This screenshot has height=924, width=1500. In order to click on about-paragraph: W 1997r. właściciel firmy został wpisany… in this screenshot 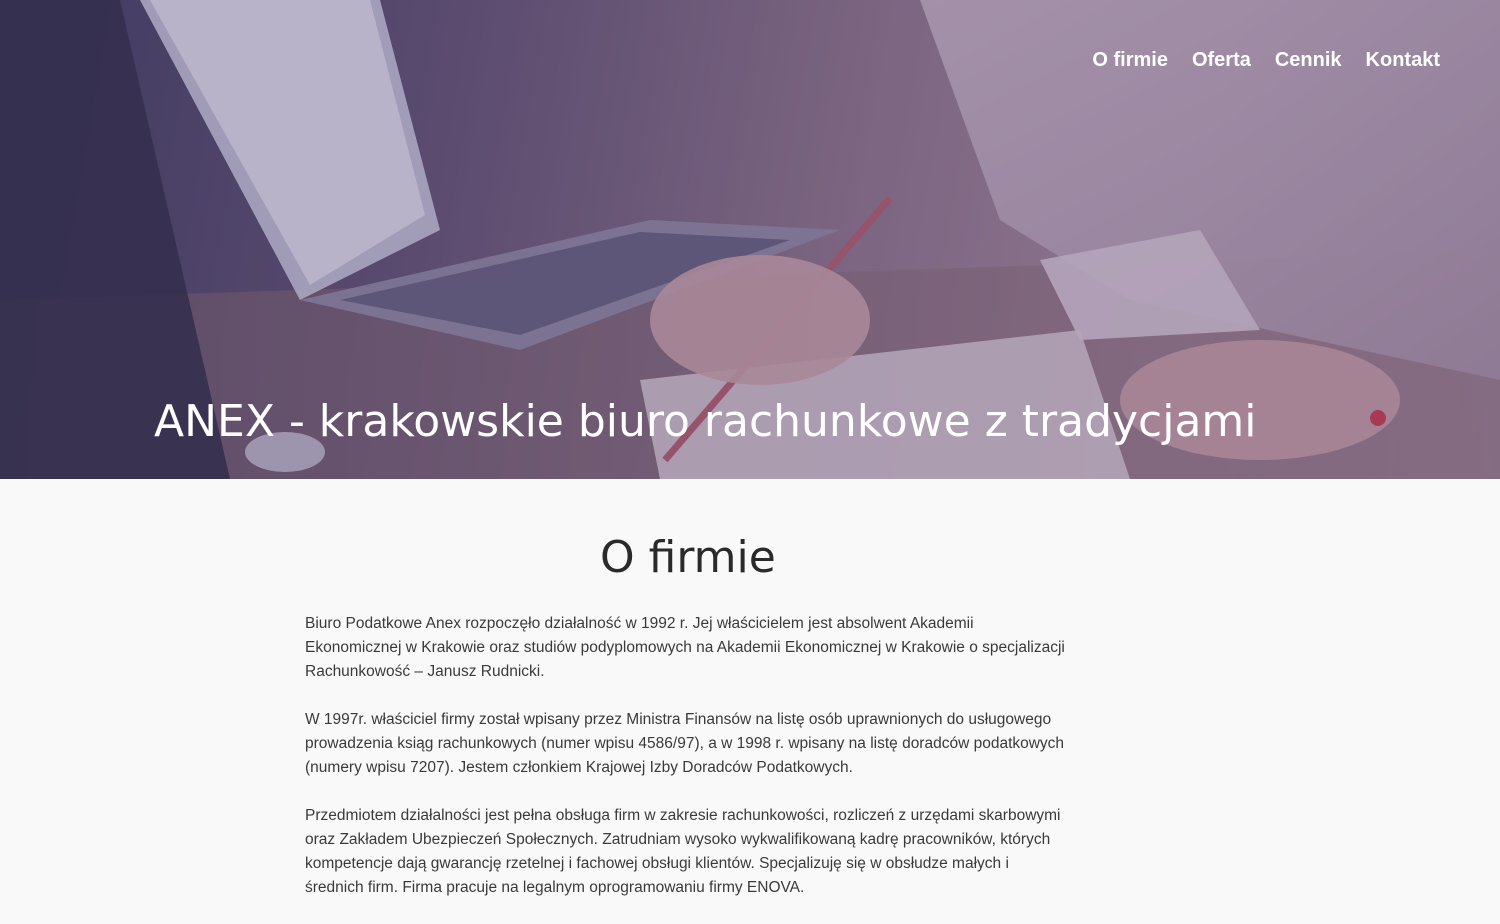, I will do `click(685, 743)`.